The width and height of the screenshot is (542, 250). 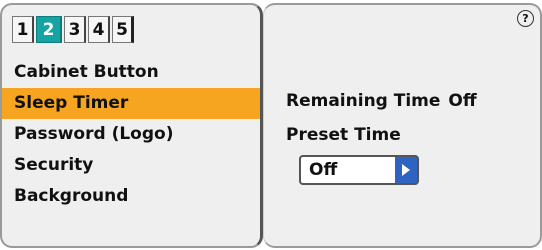 I want to click on menu-item-security: Security, so click(x=131, y=165).